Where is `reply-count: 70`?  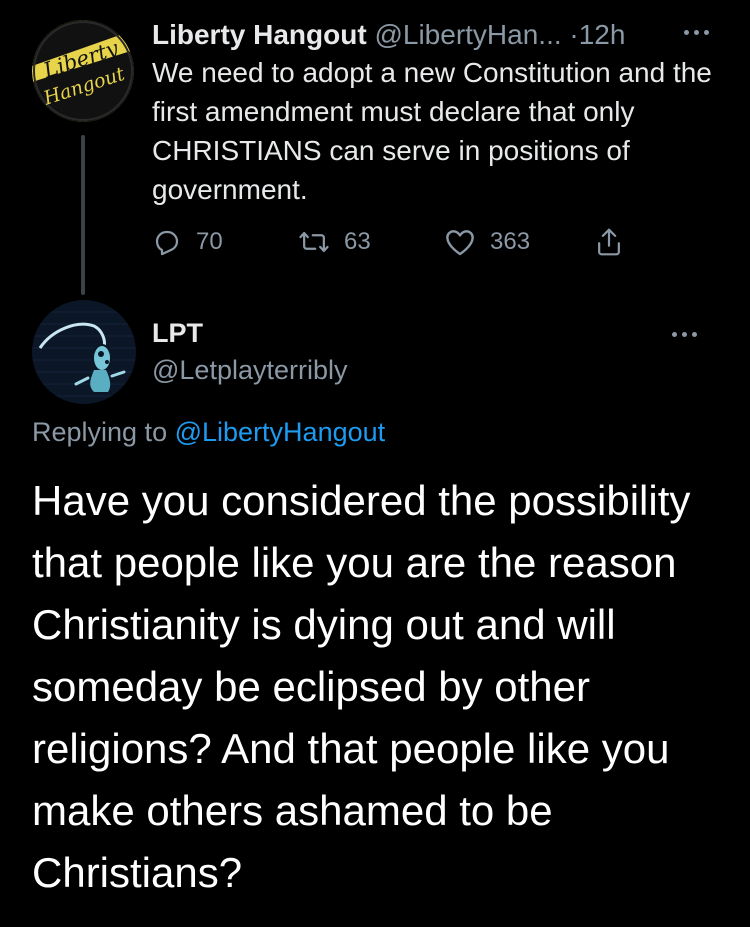 reply-count: 70 is located at coordinates (209, 241).